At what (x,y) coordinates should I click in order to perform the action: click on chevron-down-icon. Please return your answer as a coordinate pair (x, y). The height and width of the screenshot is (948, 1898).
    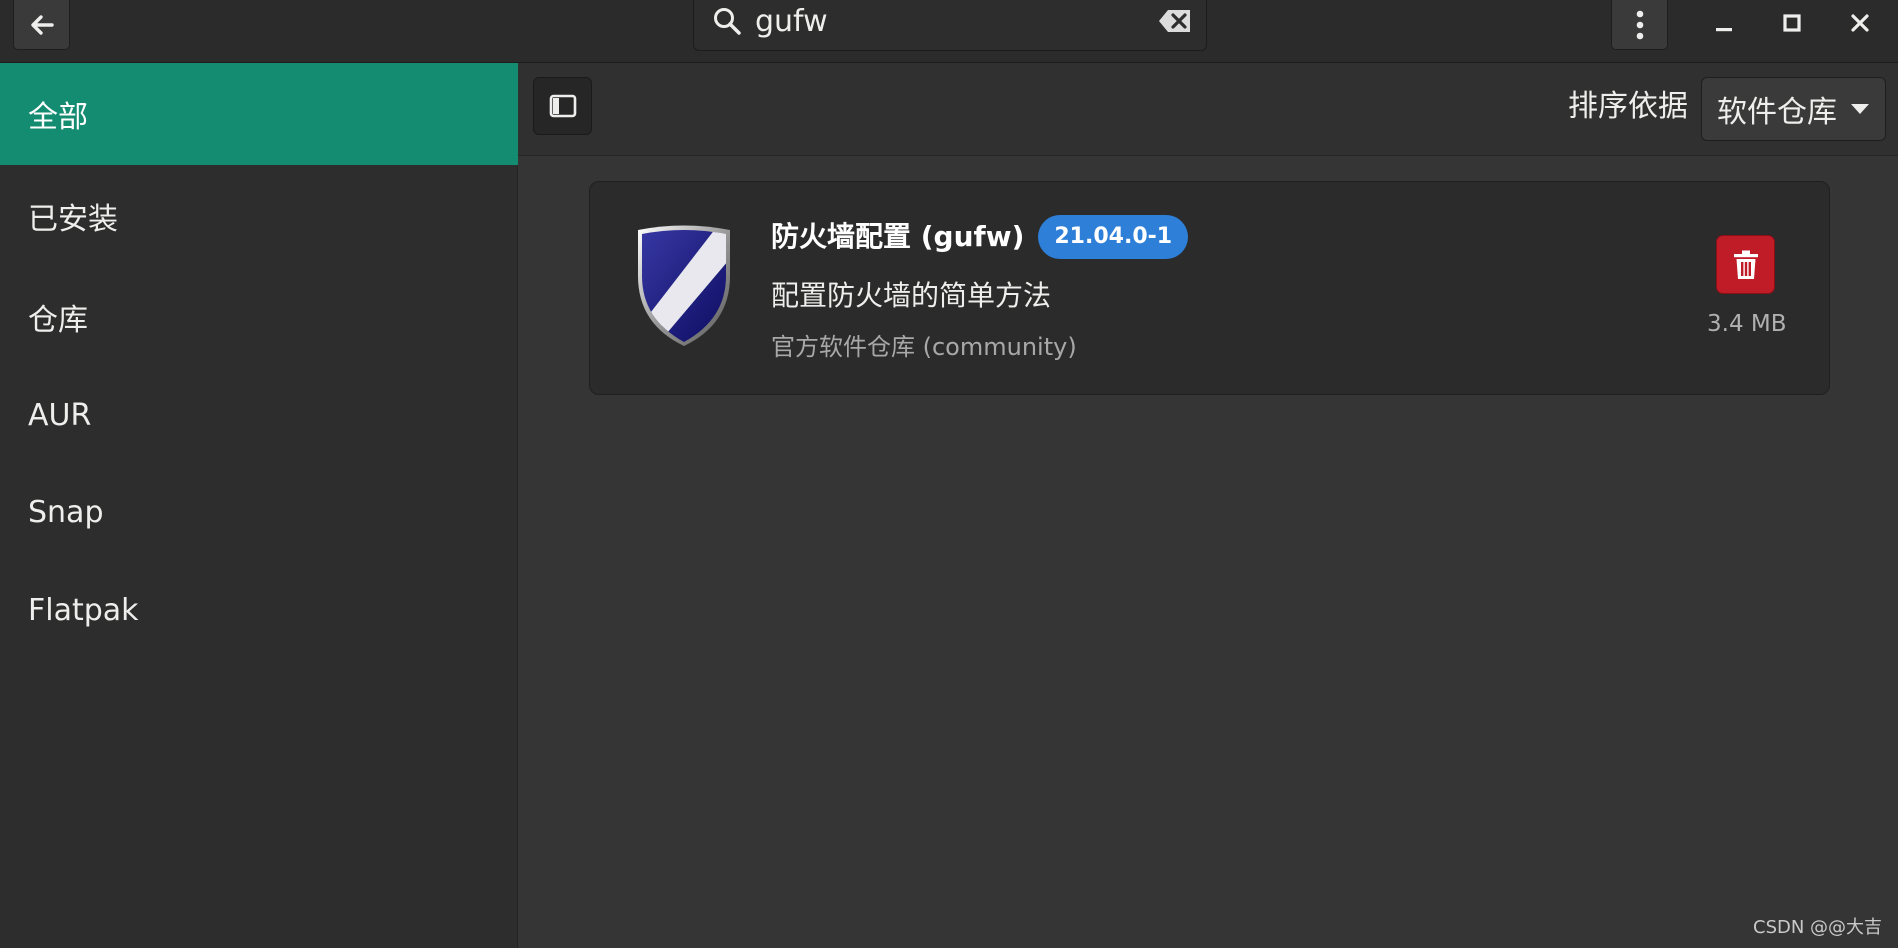
    Looking at the image, I should click on (1860, 109).